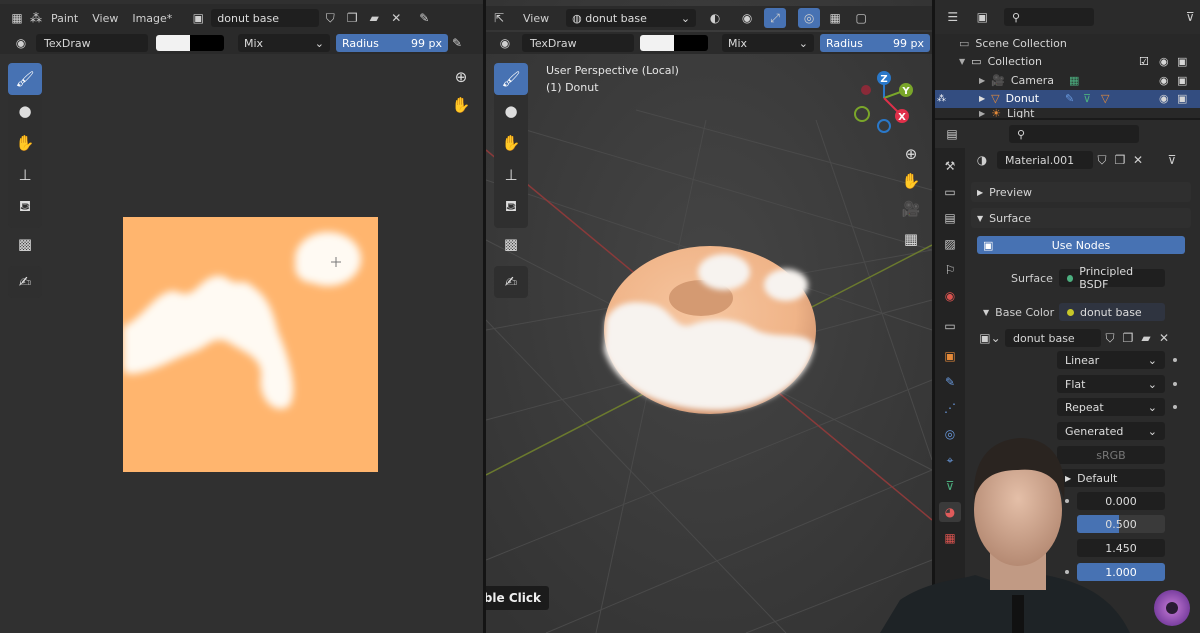 The height and width of the screenshot is (633, 1200). I want to click on preview-panel-header: ▶ Preview, so click(1081, 192).